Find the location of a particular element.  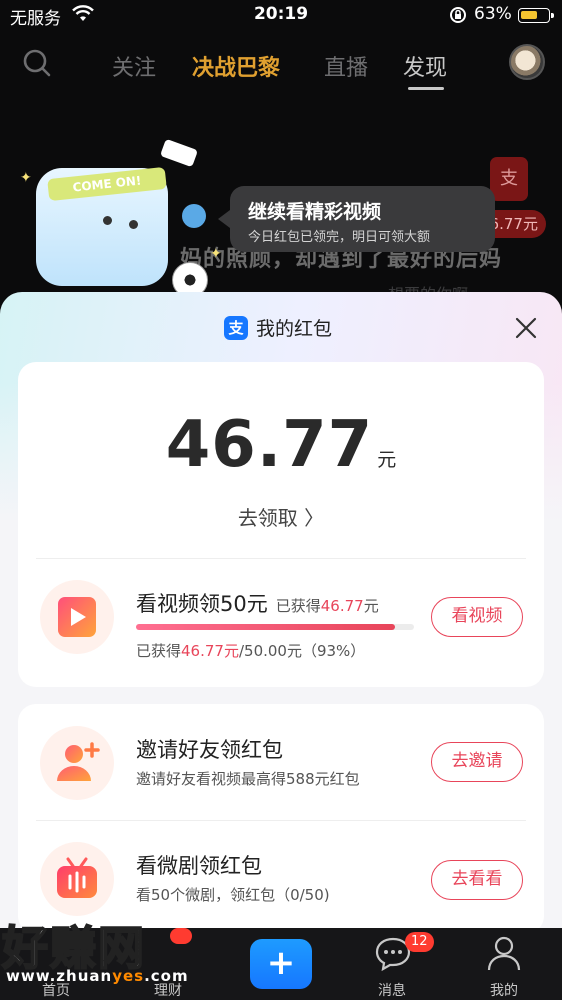

video-task-title: 看视频领50元 已获得46.77元 is located at coordinates (257, 603).